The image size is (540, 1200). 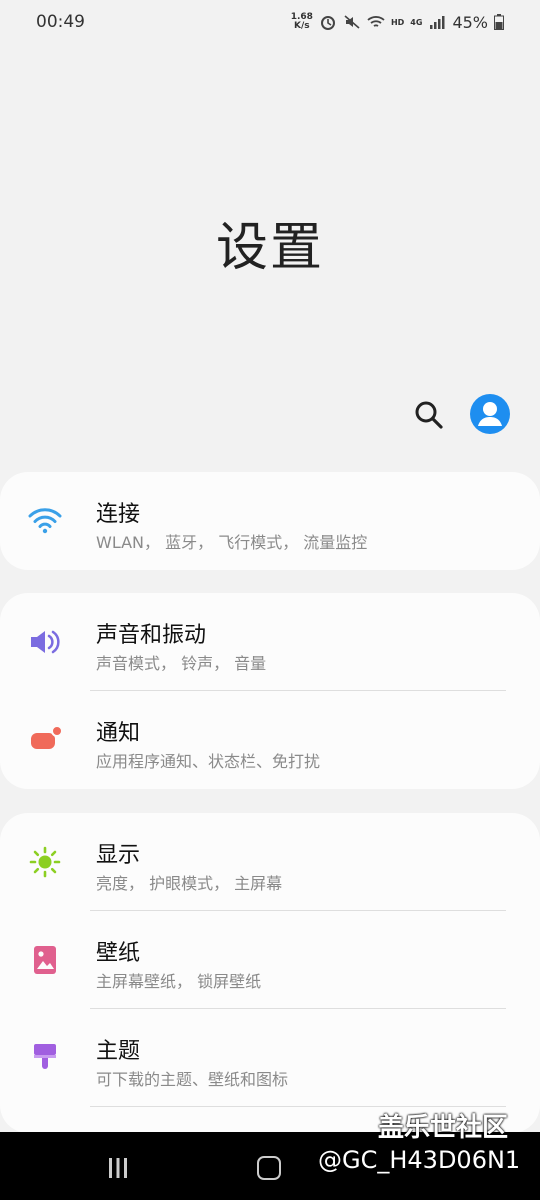 I want to click on watermark-site: 盖乐世社区, so click(x=443, y=1128).